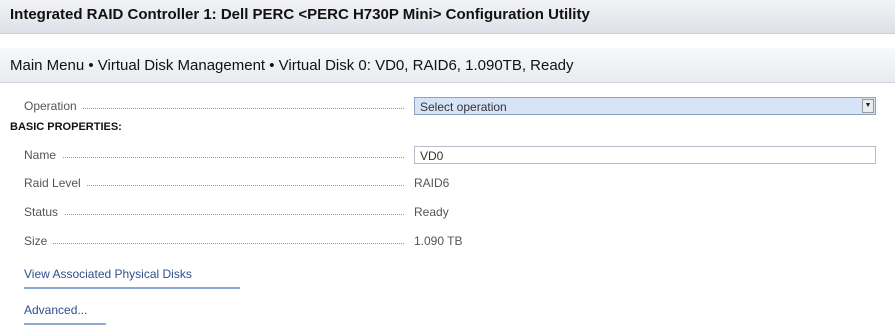  I want to click on size-row: Size 1.090 TB, so click(454, 242).